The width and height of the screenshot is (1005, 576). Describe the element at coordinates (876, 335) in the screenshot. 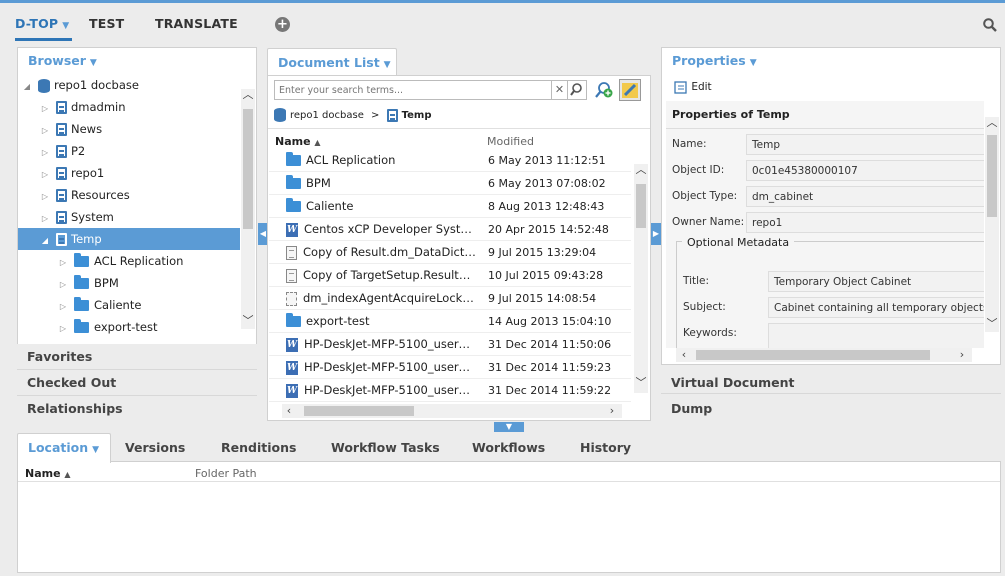

I see `optional-property-field` at that location.